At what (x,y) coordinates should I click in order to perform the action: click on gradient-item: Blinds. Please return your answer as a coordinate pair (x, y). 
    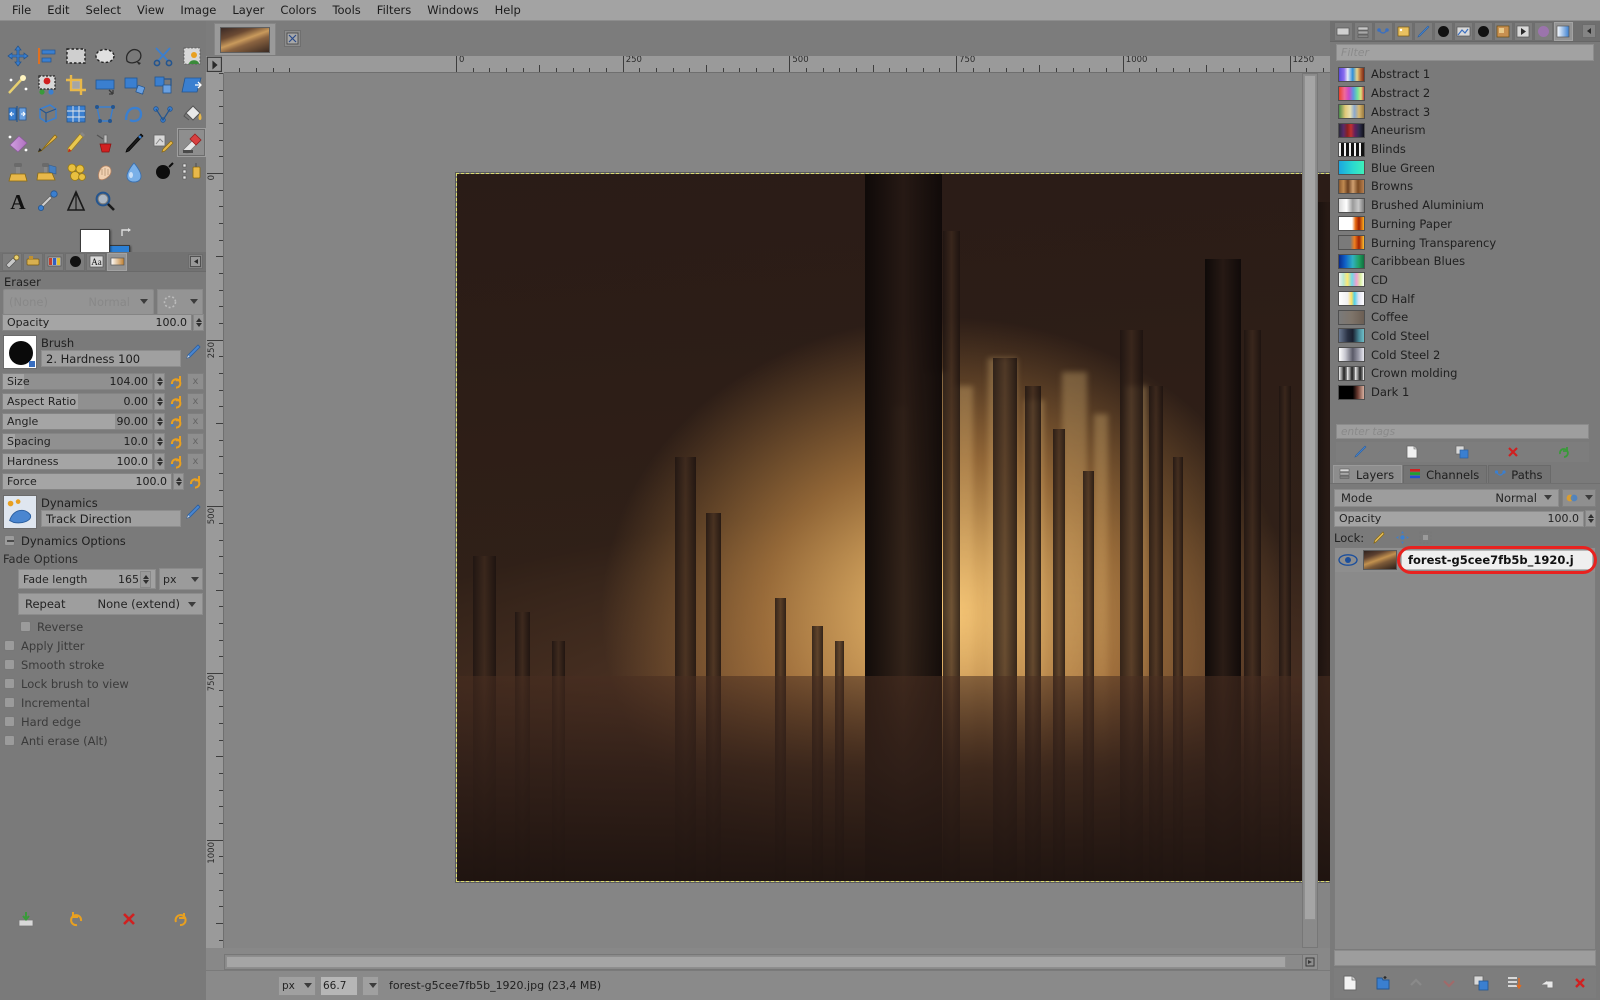
    Looking at the image, I should click on (1462, 149).